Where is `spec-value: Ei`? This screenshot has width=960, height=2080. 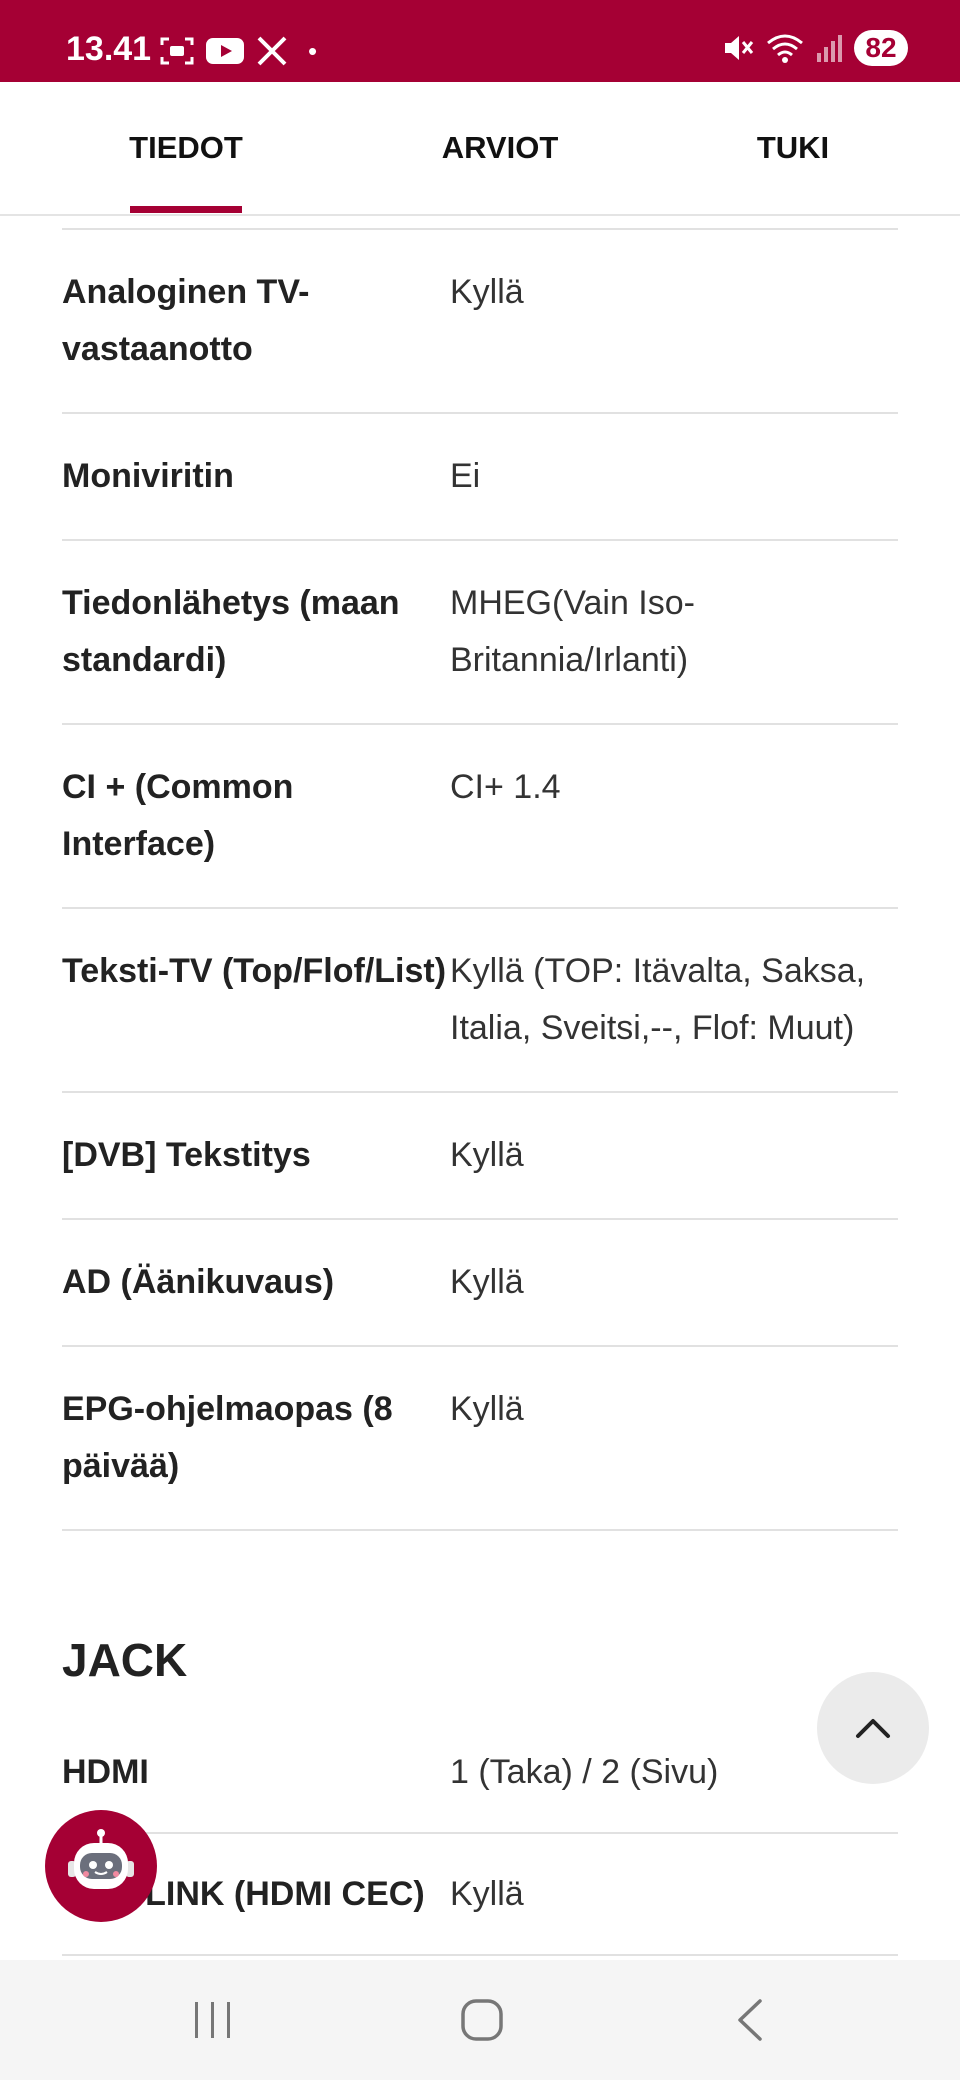
spec-value: Ei is located at coordinates (465, 476).